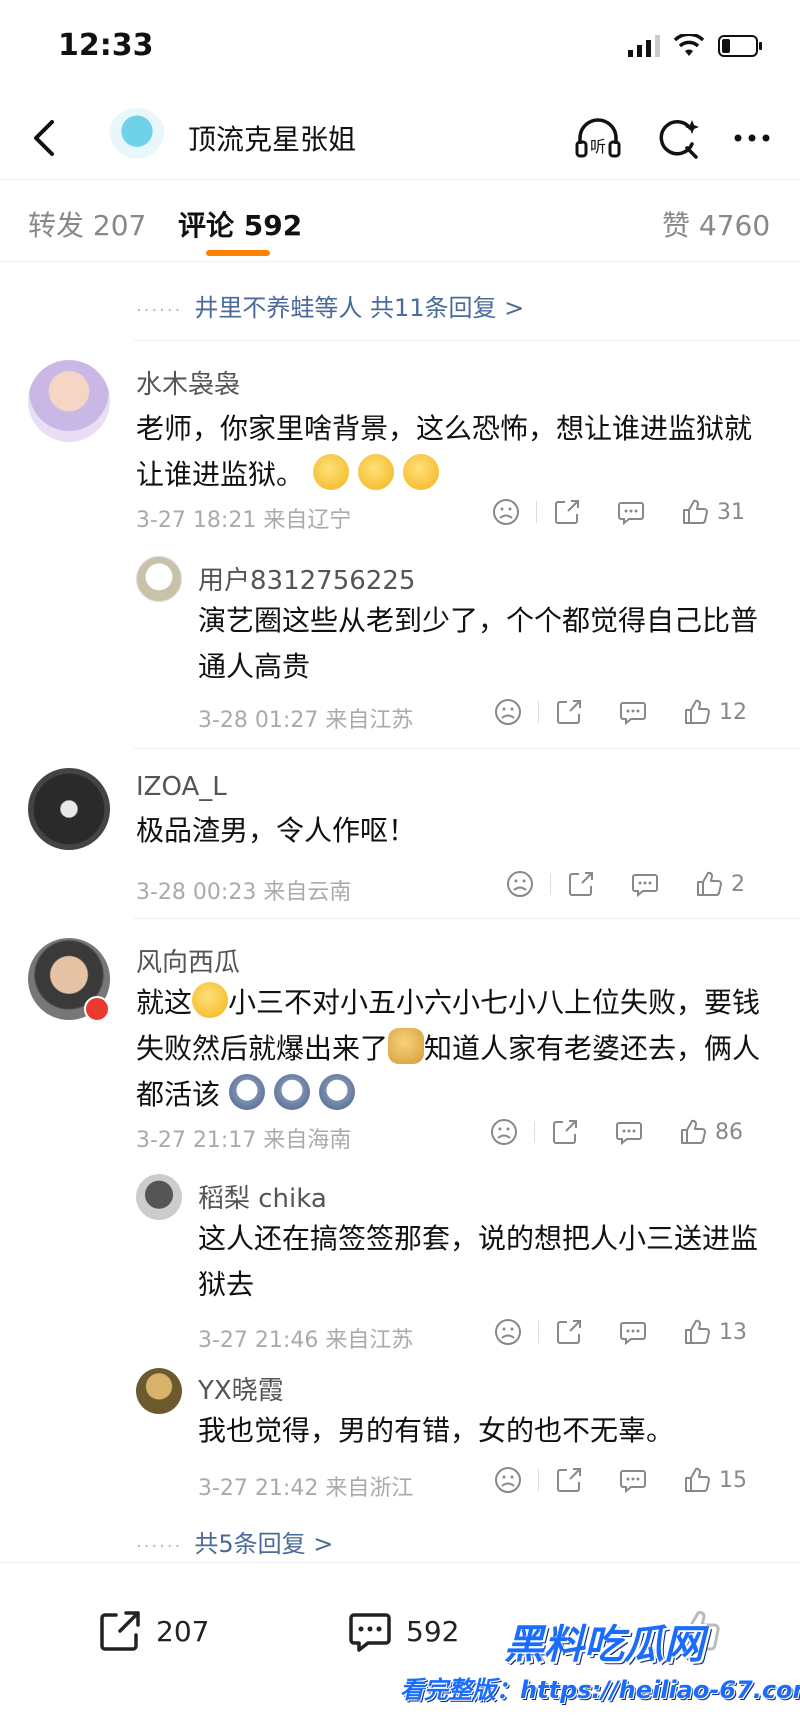 This screenshot has width=800, height=1733. What do you see at coordinates (238, 253) in the screenshot?
I see `tab-active-indicator` at bounding box center [238, 253].